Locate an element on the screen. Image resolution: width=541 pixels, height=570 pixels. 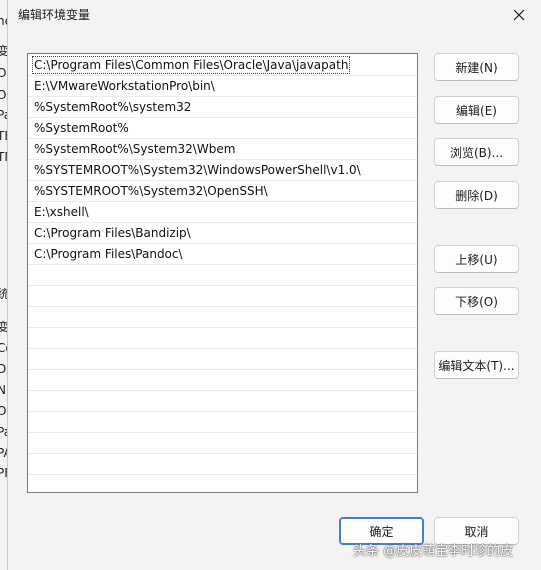
path-list-item: C:\Program Files\Pandoc\ is located at coordinates (222, 254).